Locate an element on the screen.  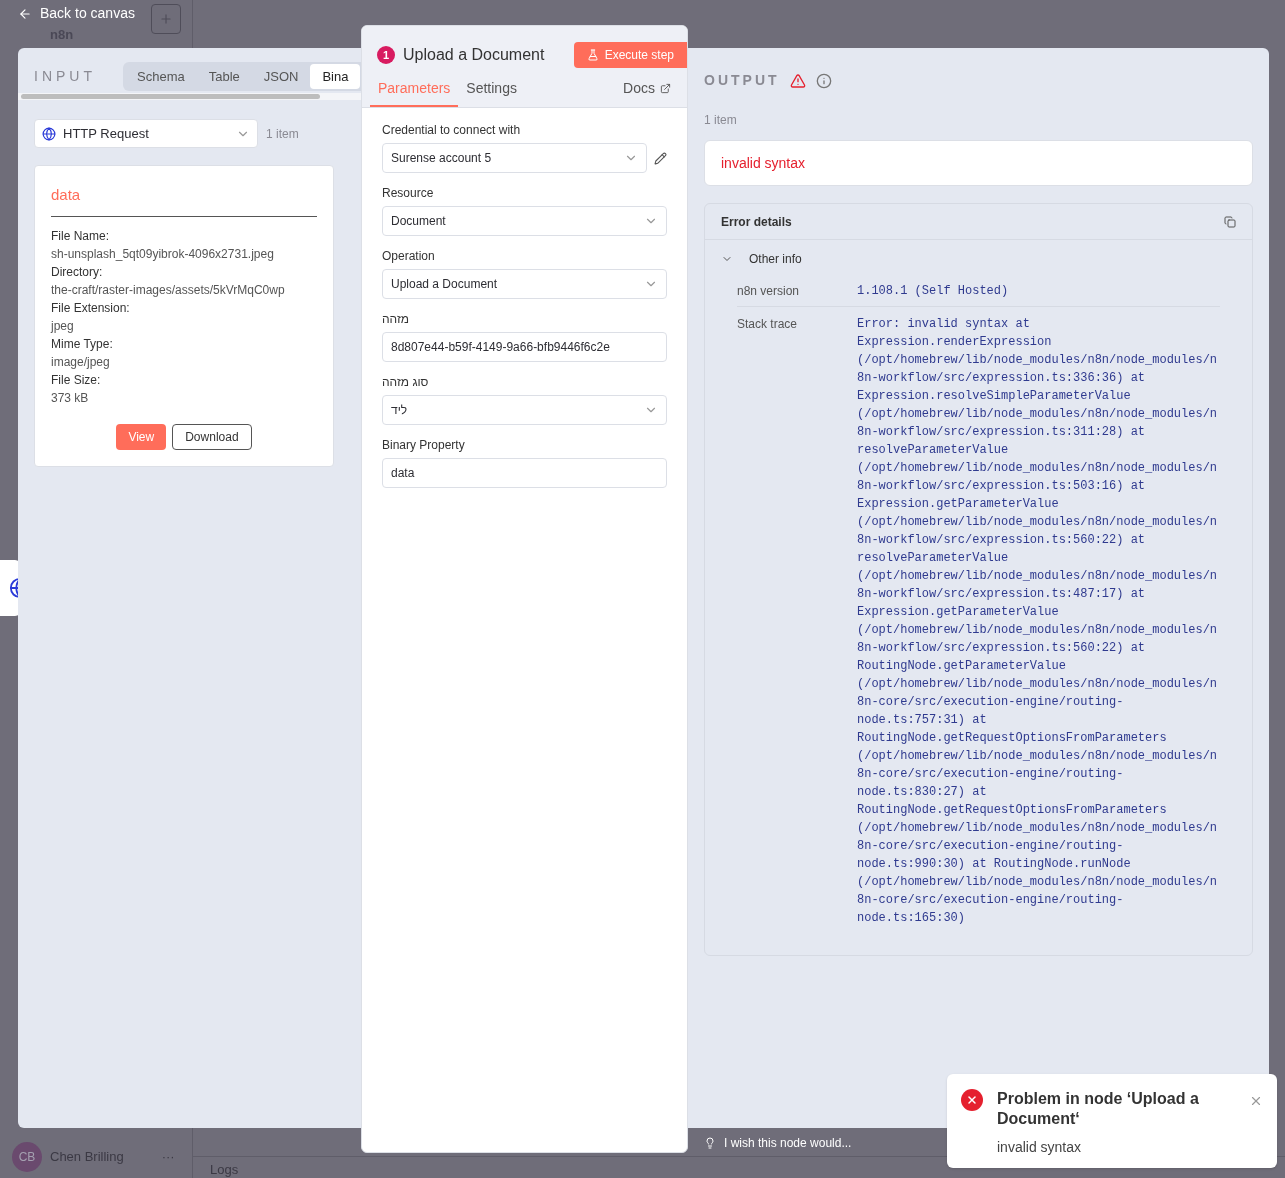
detail-label: Stack trace is located at coordinates (768, 324).